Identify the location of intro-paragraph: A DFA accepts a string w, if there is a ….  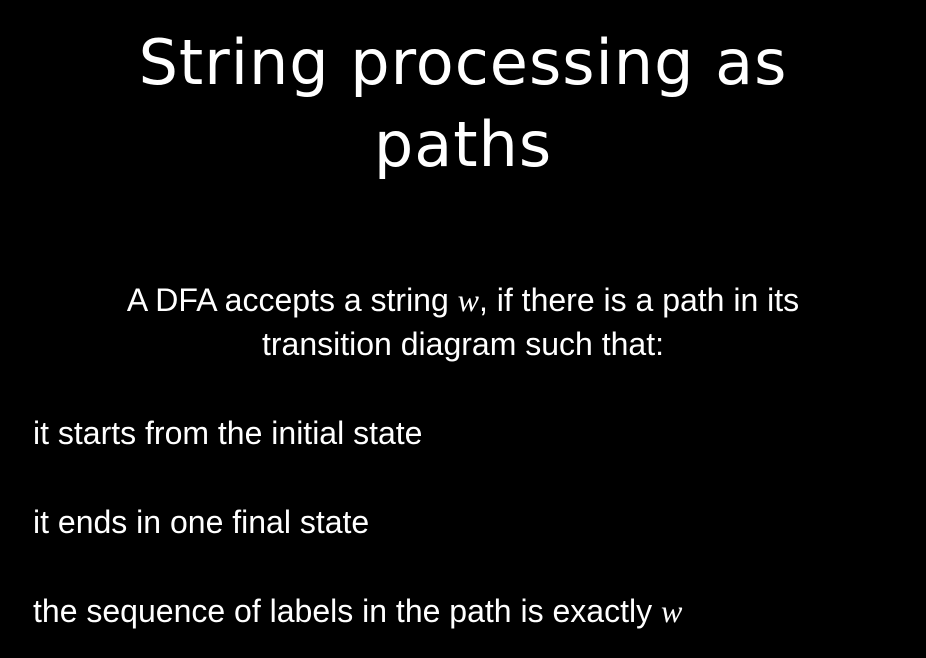
(463, 322).